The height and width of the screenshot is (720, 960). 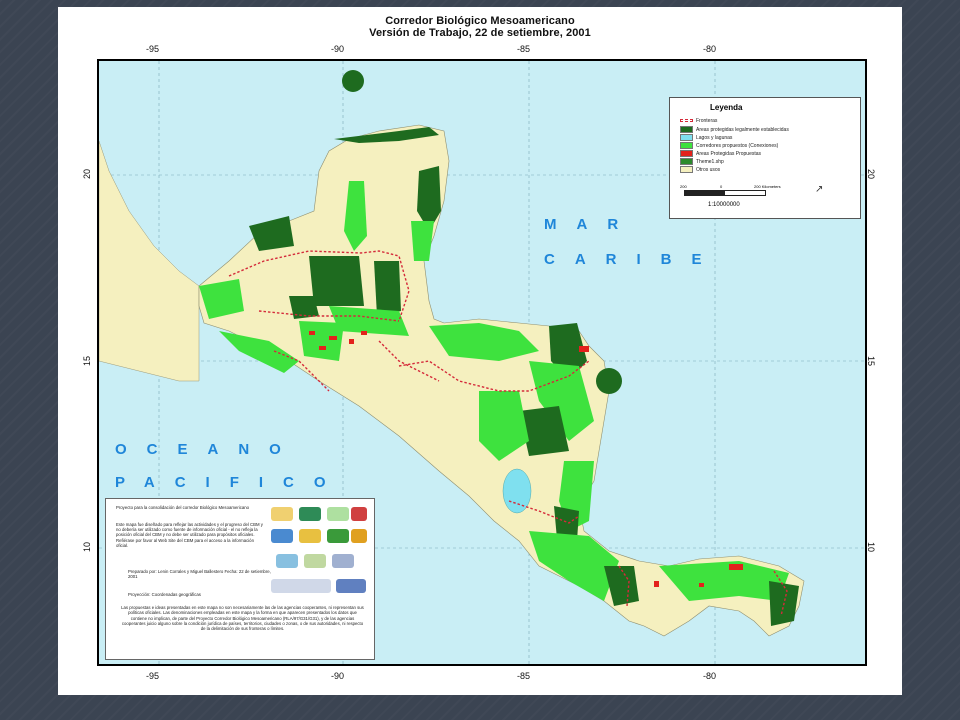 I want to click on border-swatch, so click(x=686, y=121).